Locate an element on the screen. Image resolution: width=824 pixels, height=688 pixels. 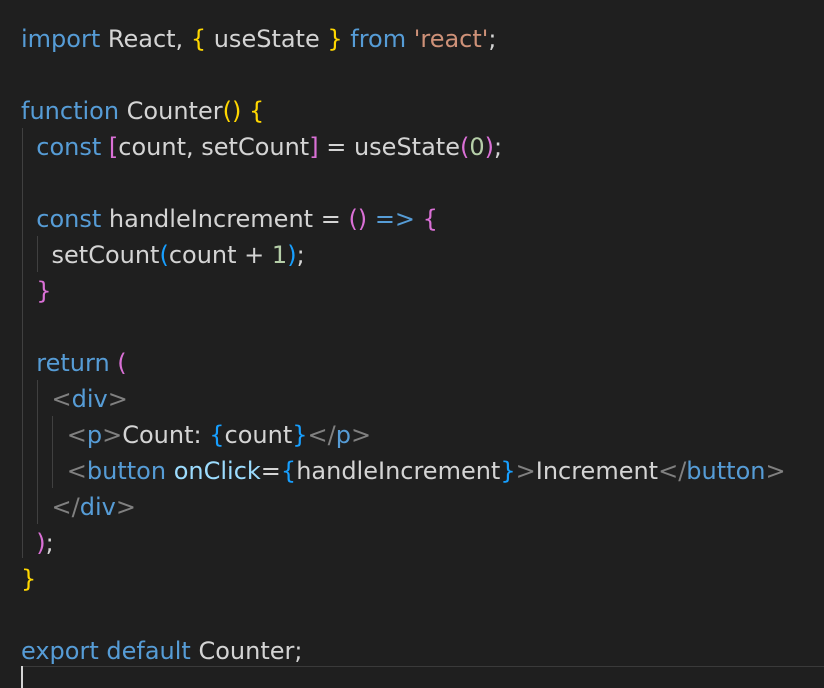
current-line-highlight is located at coordinates (422, 666).